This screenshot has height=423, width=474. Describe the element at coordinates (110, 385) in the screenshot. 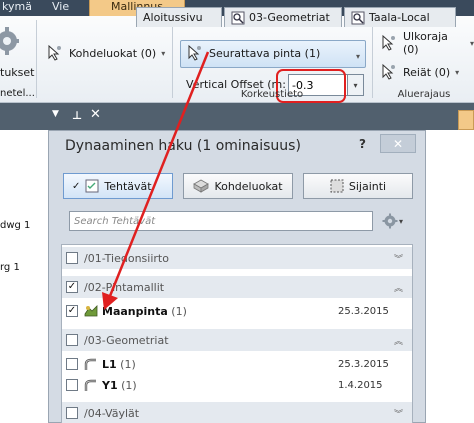

I see `item-name: Y1` at that location.